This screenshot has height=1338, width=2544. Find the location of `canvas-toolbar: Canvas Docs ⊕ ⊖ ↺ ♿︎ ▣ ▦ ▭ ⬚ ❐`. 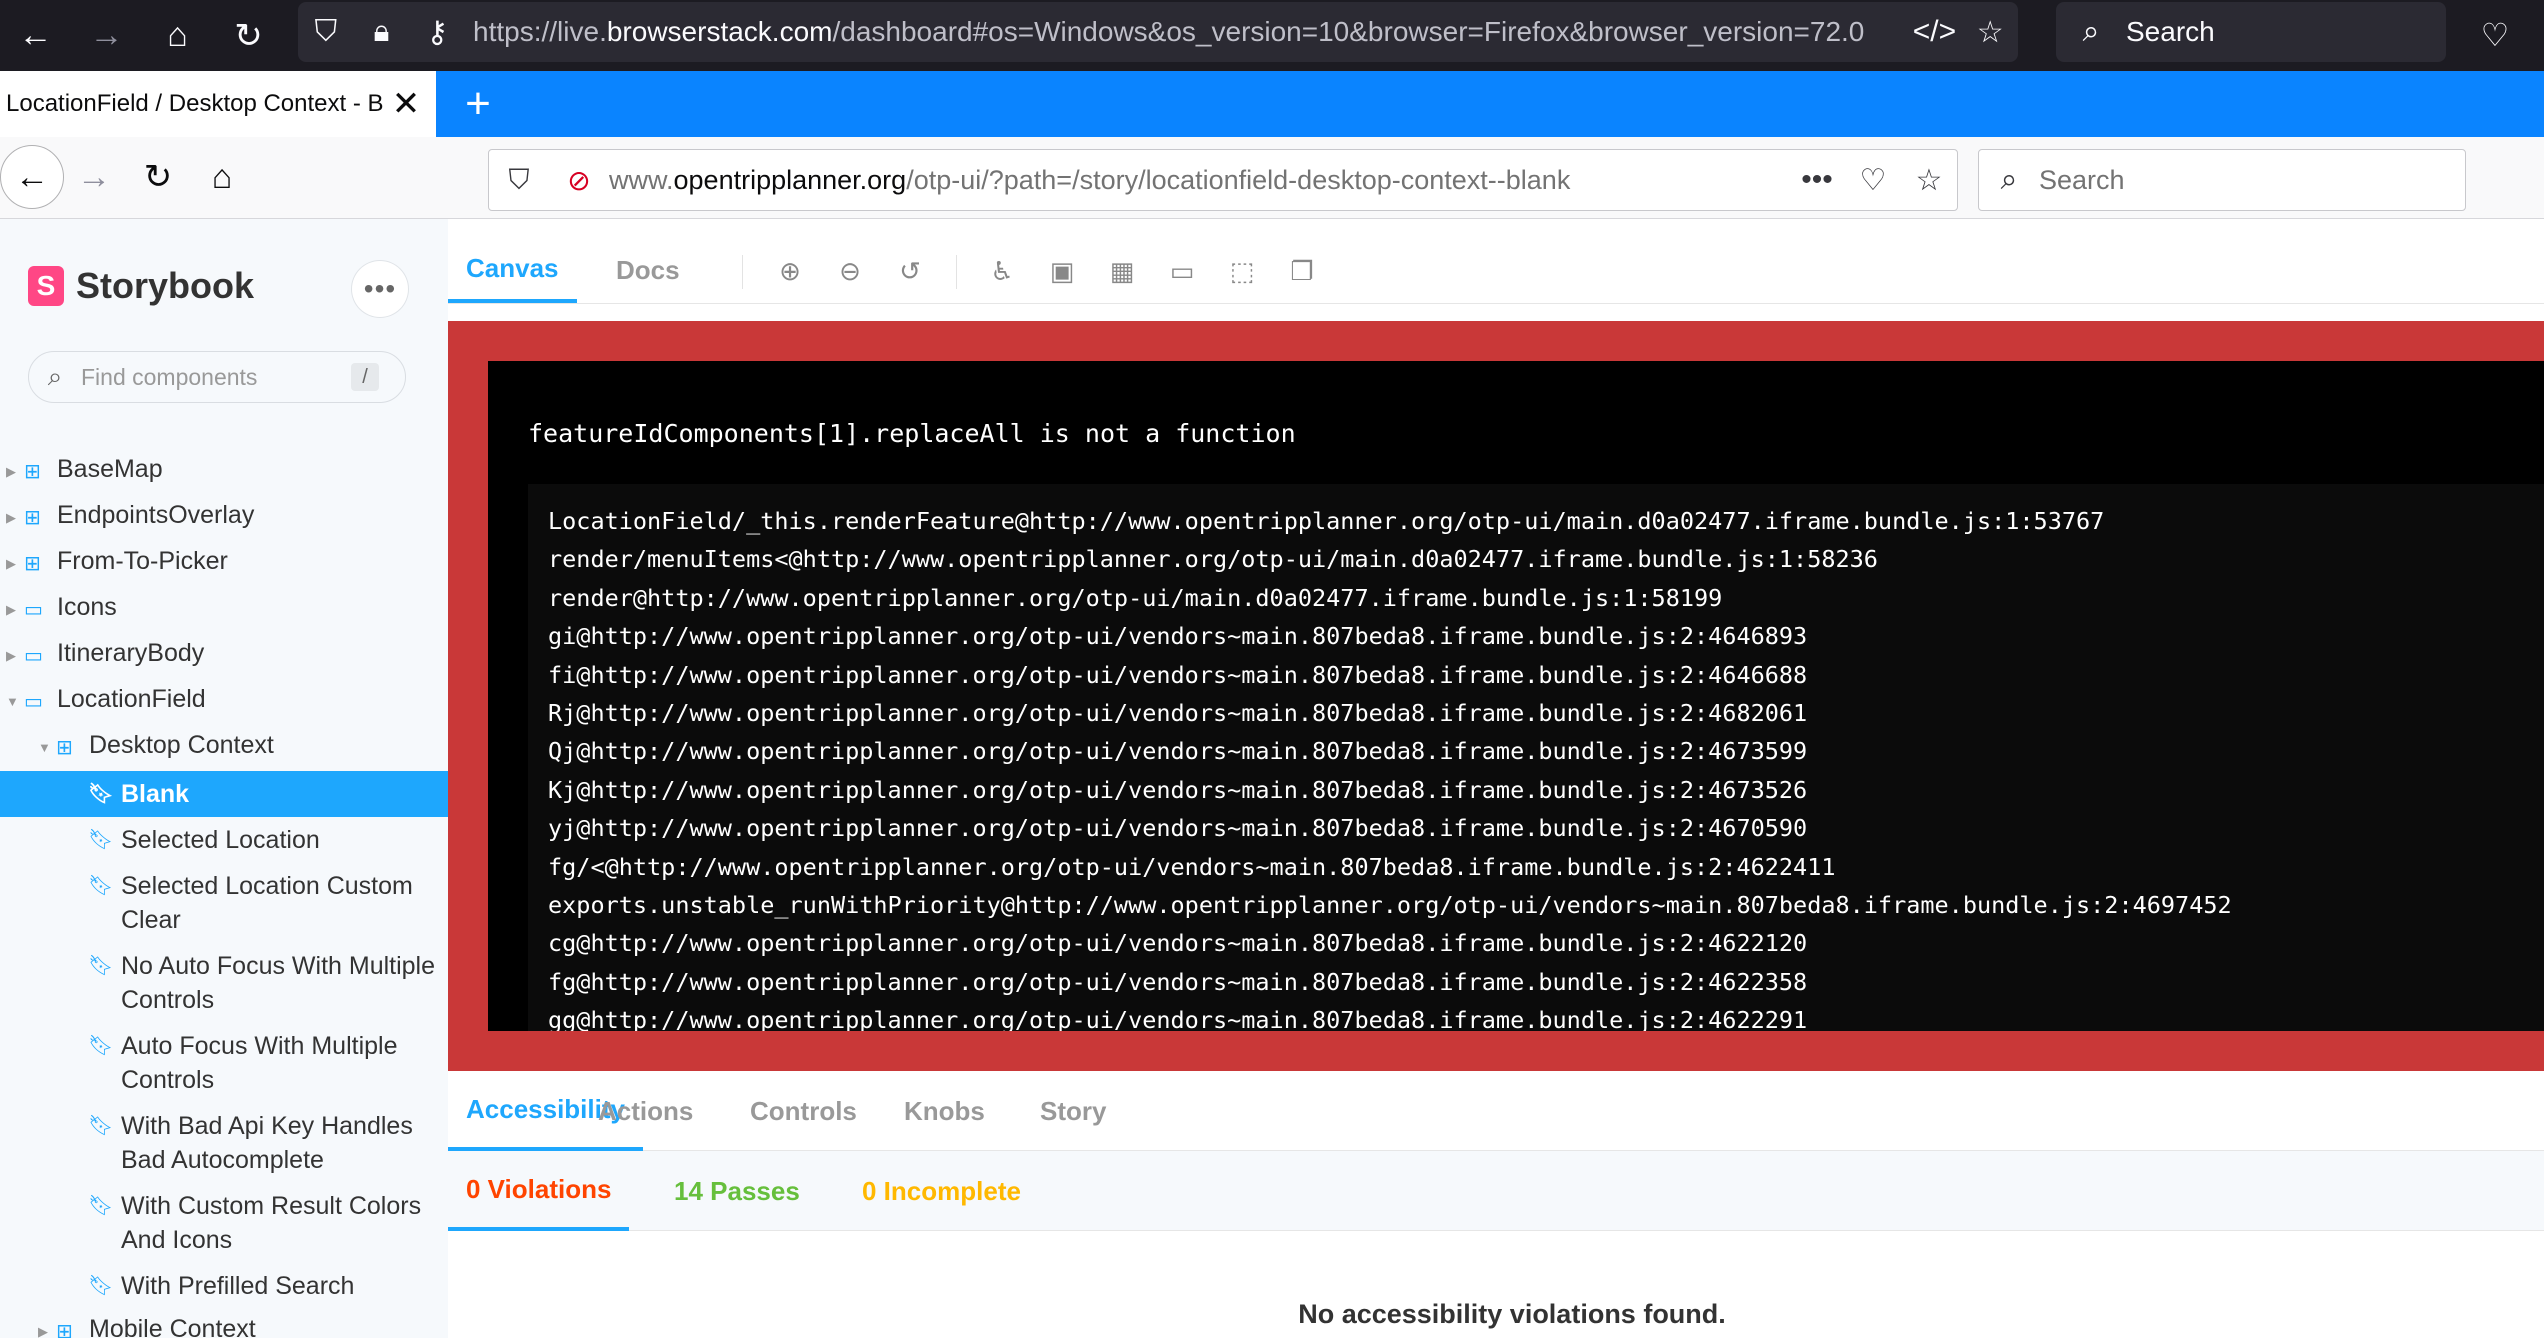

canvas-toolbar: Canvas Docs ⊕ ⊖ ↺ ♿︎ ▣ ▦ ▭ ⬚ ❐ is located at coordinates (1496, 270).